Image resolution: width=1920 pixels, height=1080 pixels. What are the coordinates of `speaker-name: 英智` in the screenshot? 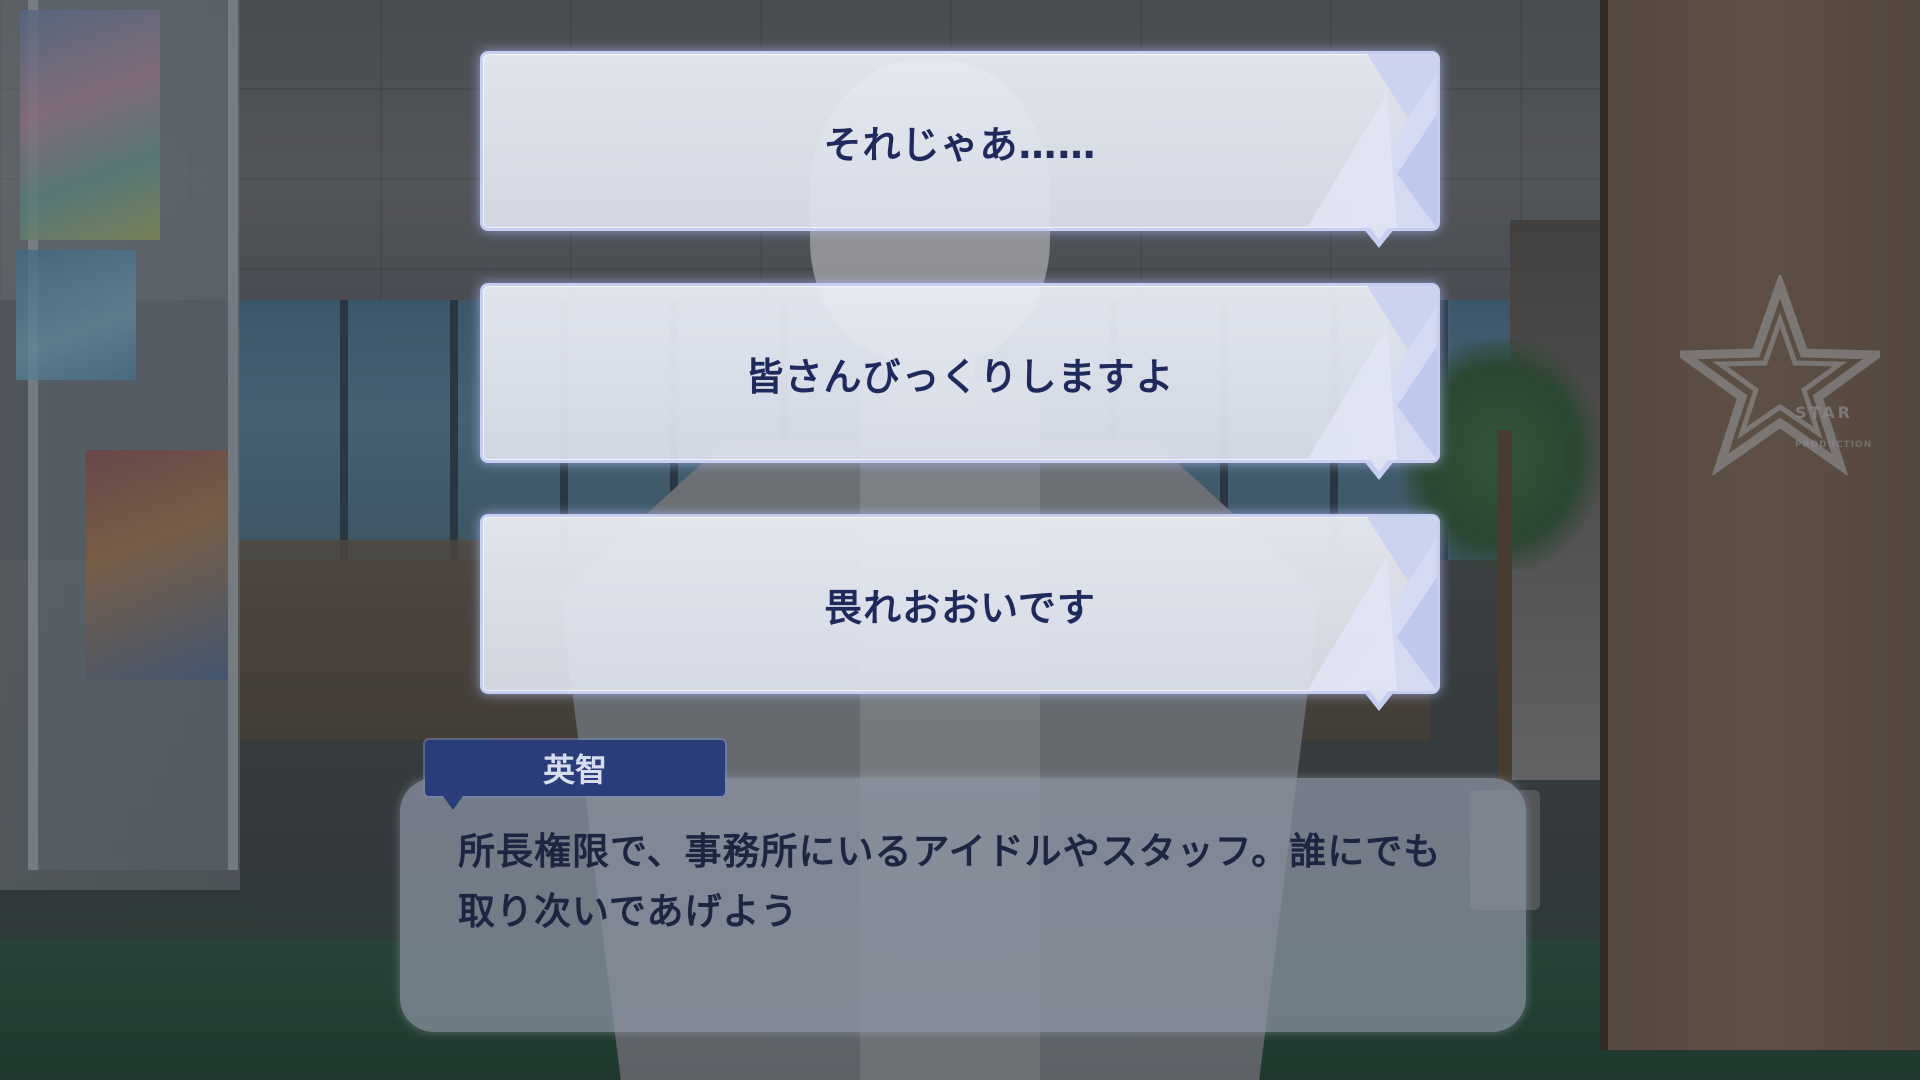 It's located at (574, 770).